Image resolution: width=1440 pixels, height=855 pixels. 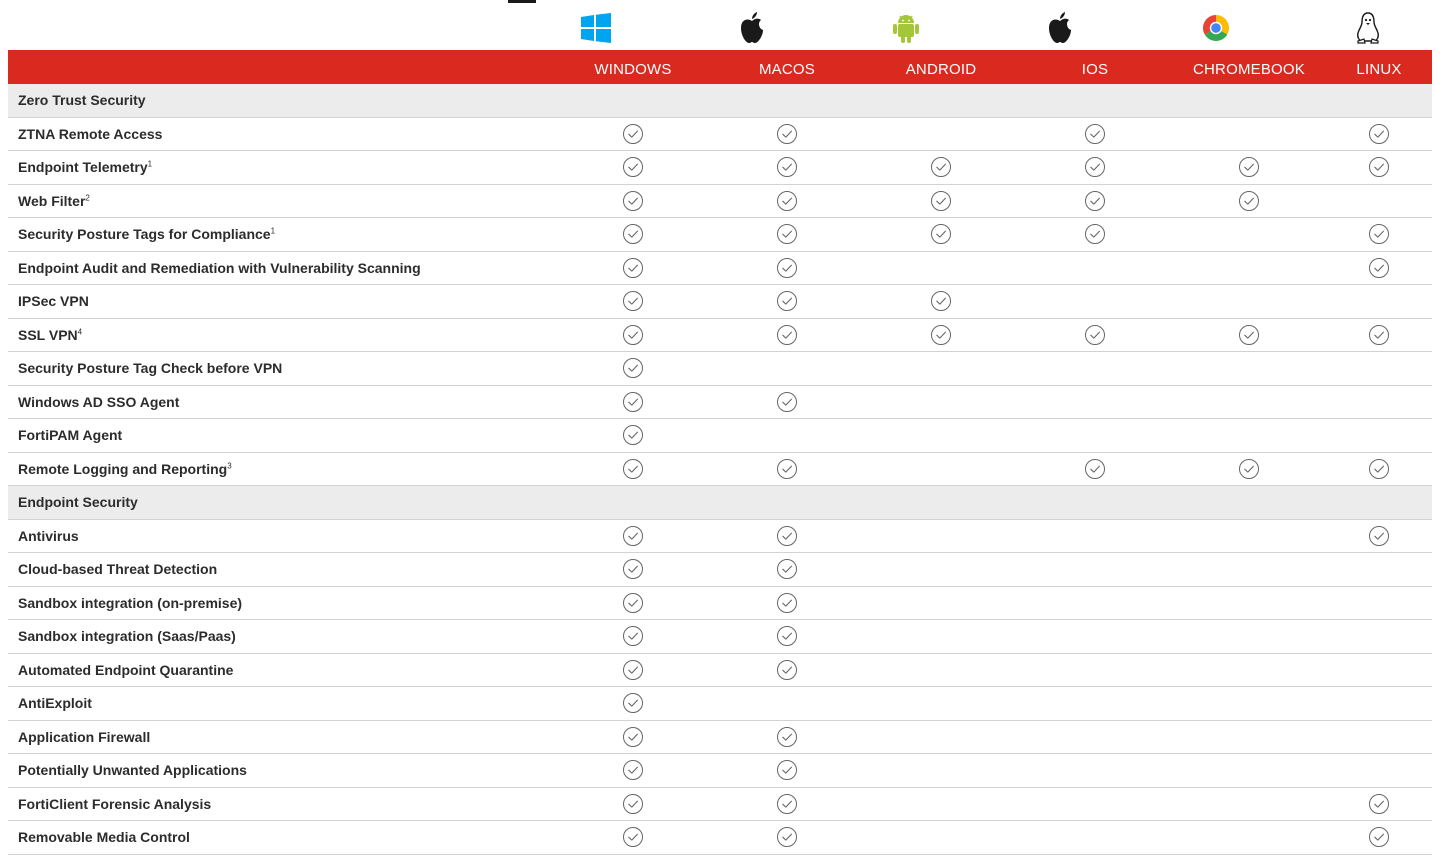 What do you see at coordinates (282, 167) in the screenshot?
I see `feature-label-cell: Endpoint Telemetry1` at bounding box center [282, 167].